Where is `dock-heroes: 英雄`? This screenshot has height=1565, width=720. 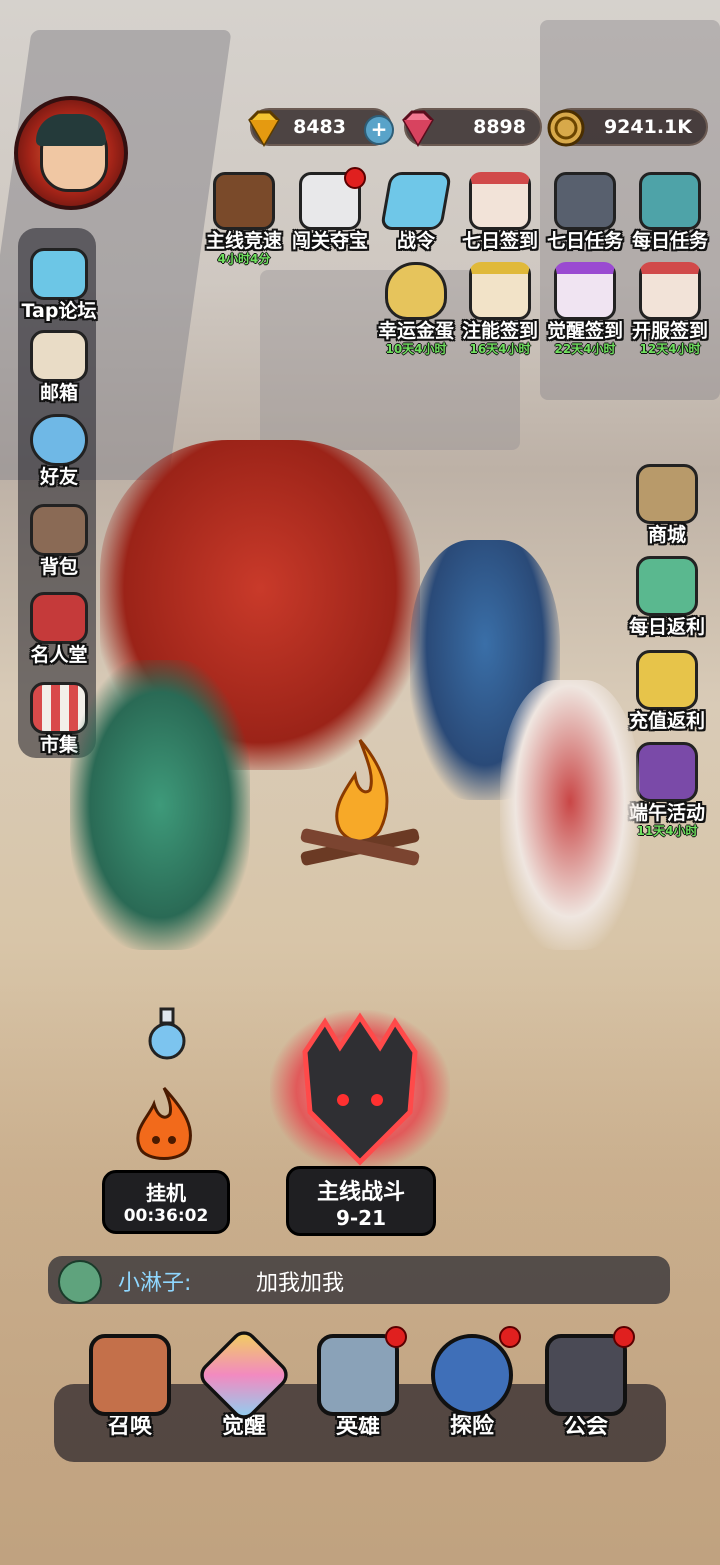 dock-heroes: 英雄 is located at coordinates (358, 1382).